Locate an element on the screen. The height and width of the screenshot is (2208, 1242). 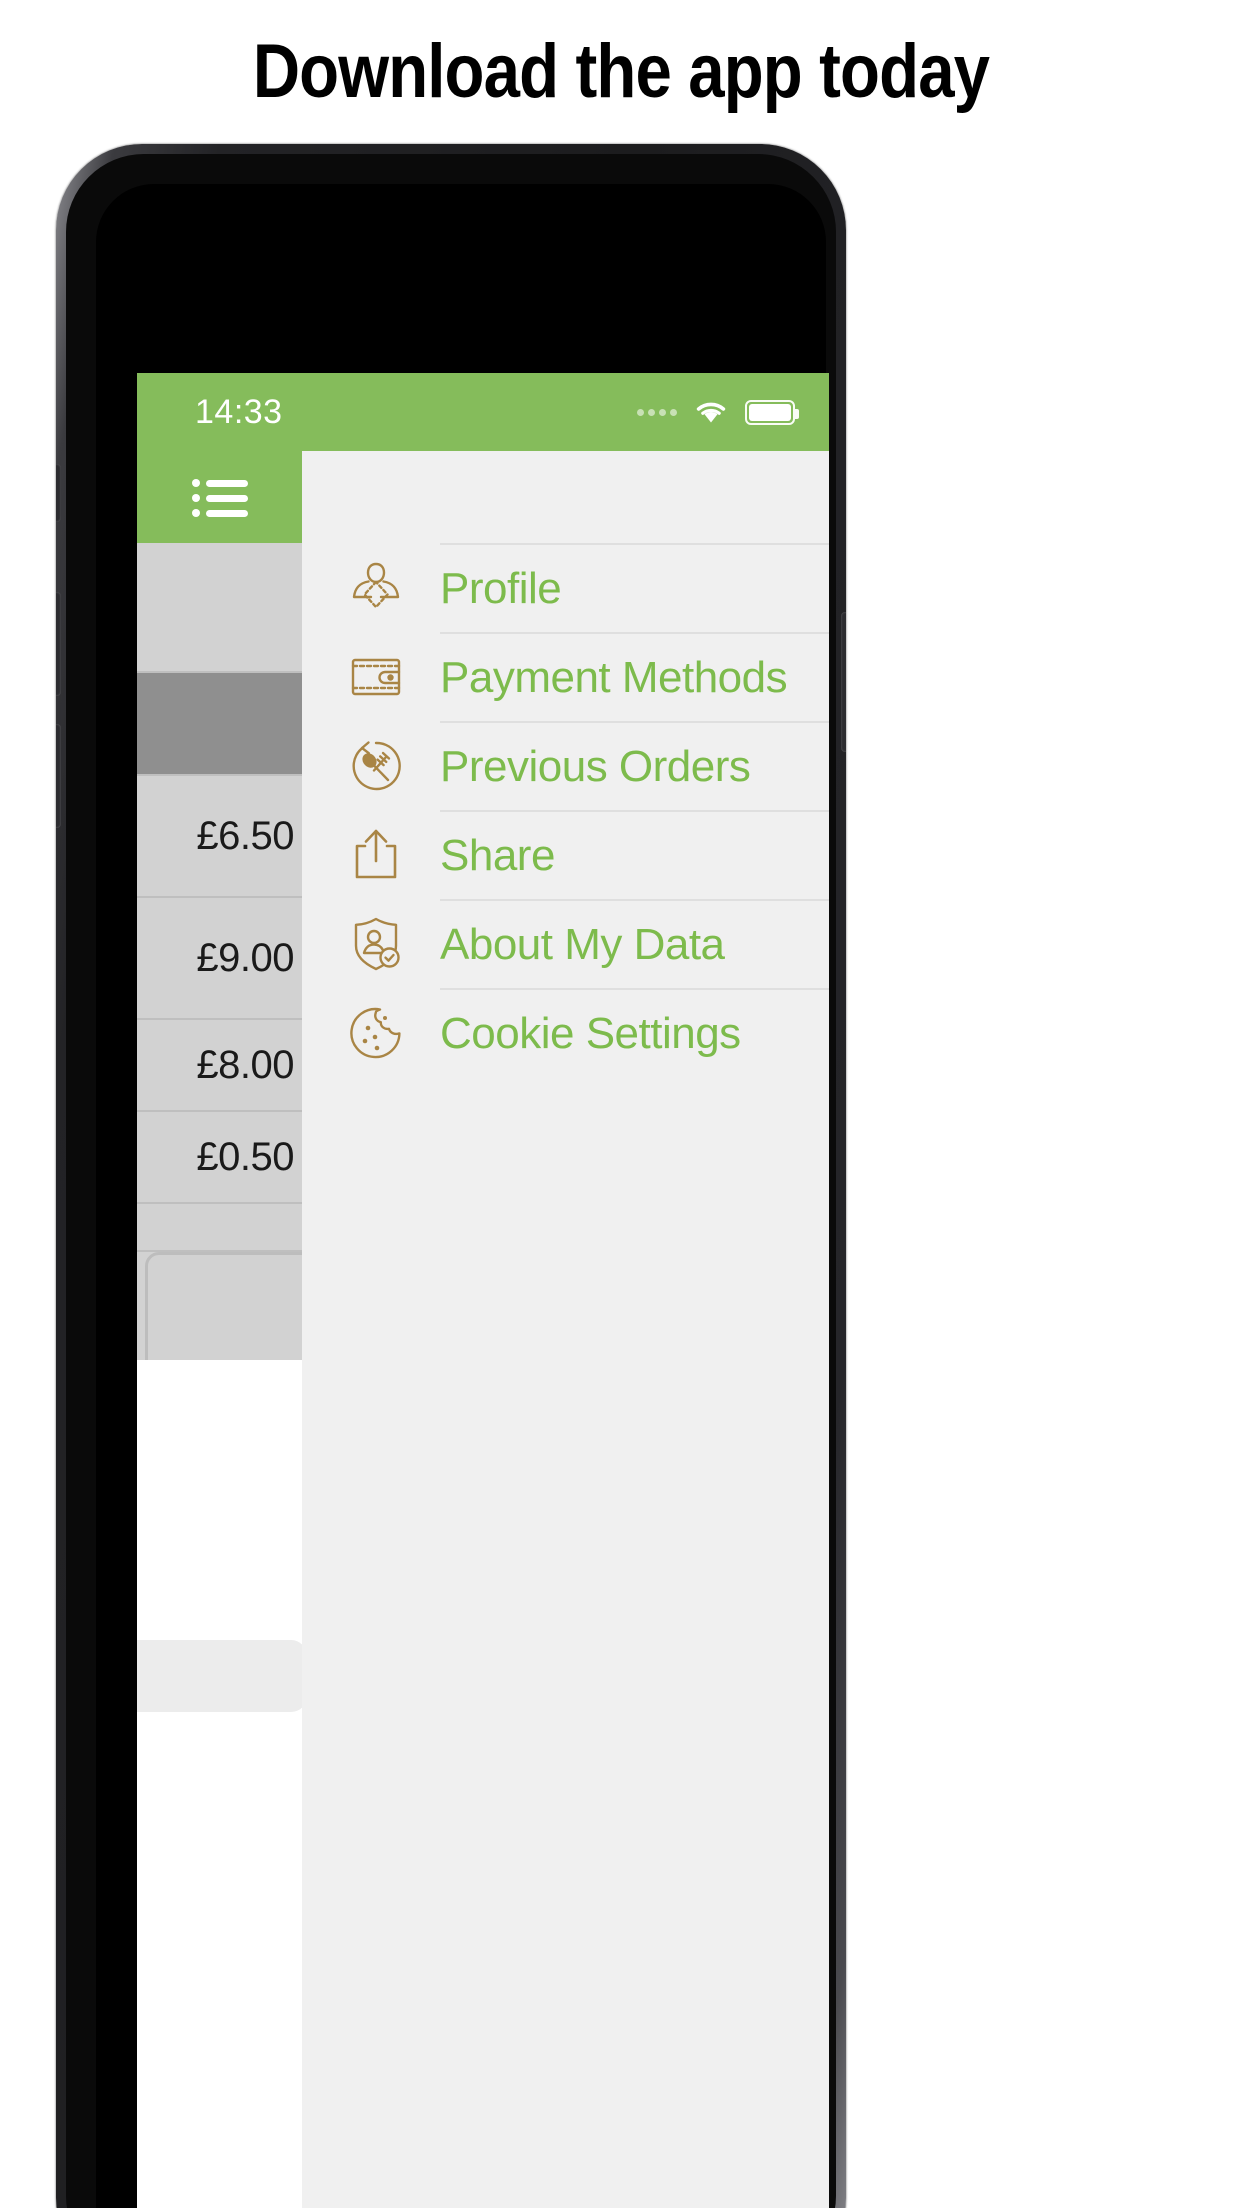
signal-dots-icon is located at coordinates (657, 412).